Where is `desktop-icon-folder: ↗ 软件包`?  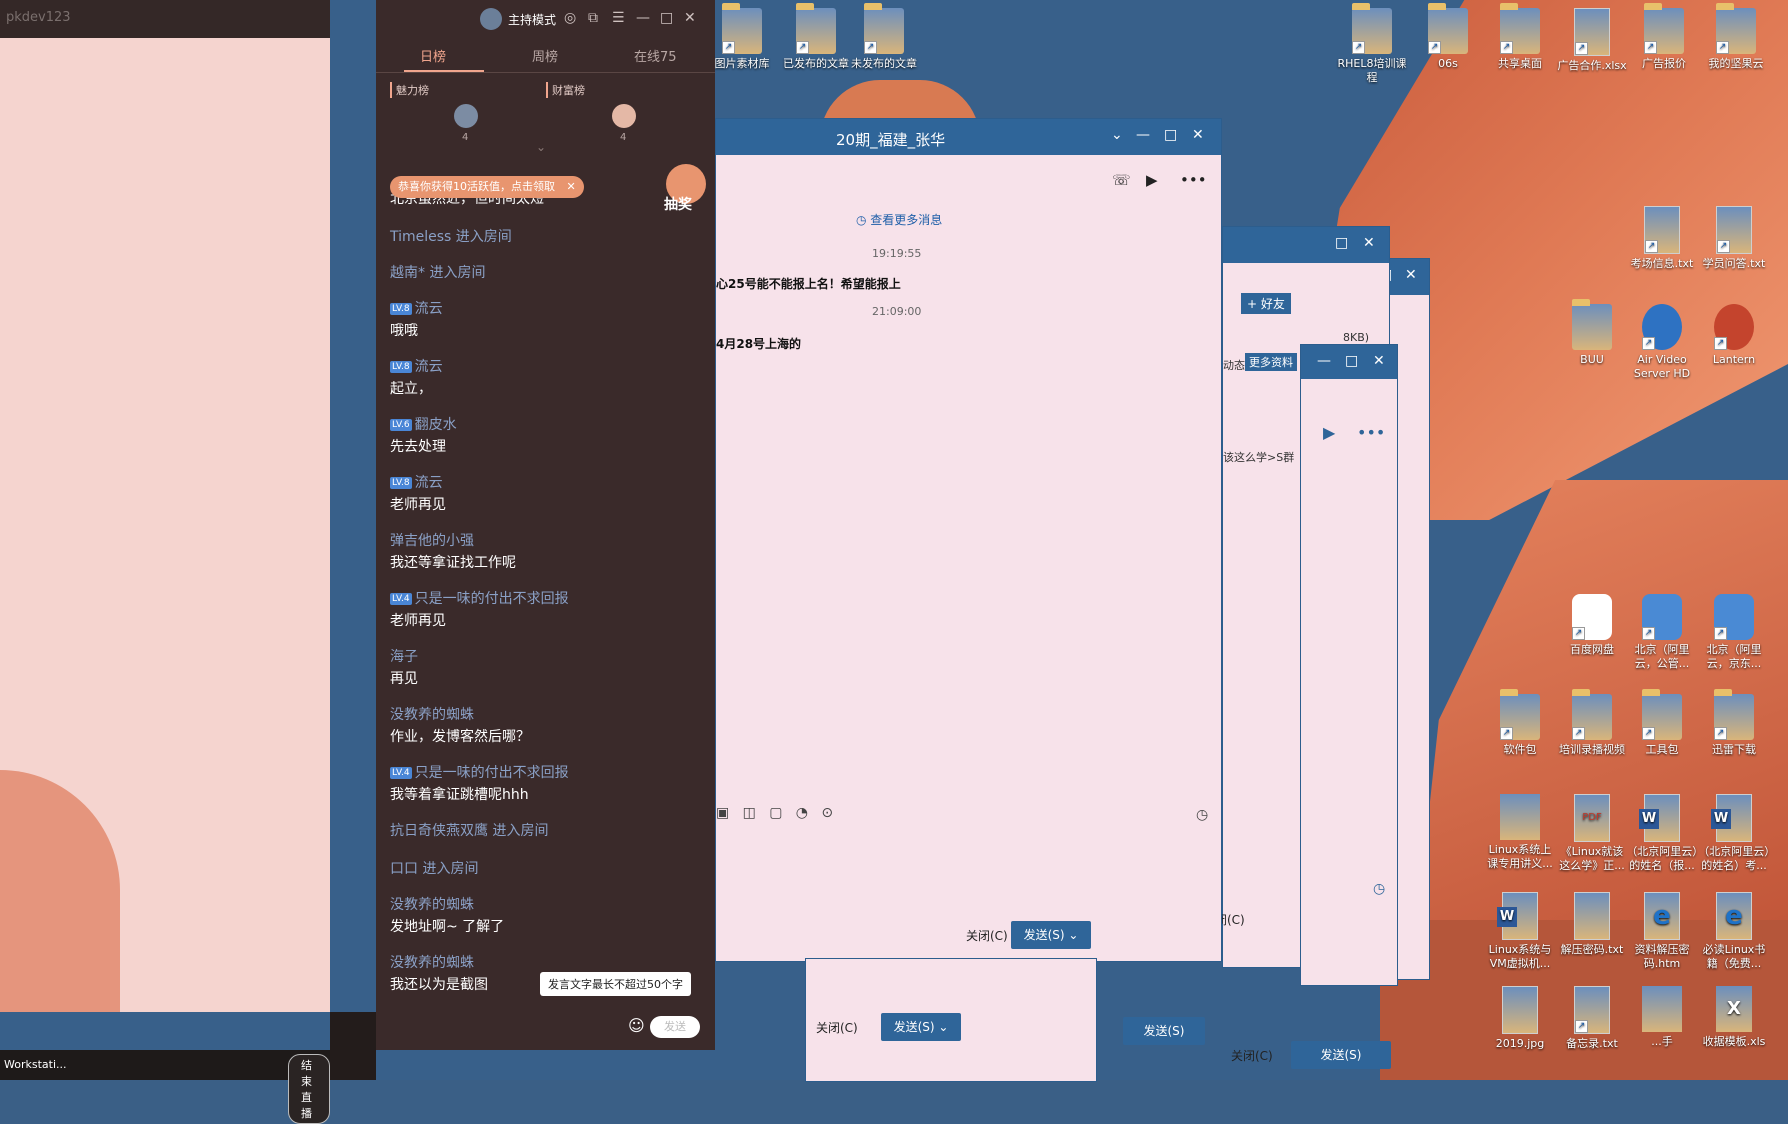
desktop-icon-folder: ↗ 软件包 is located at coordinates (1520, 723).